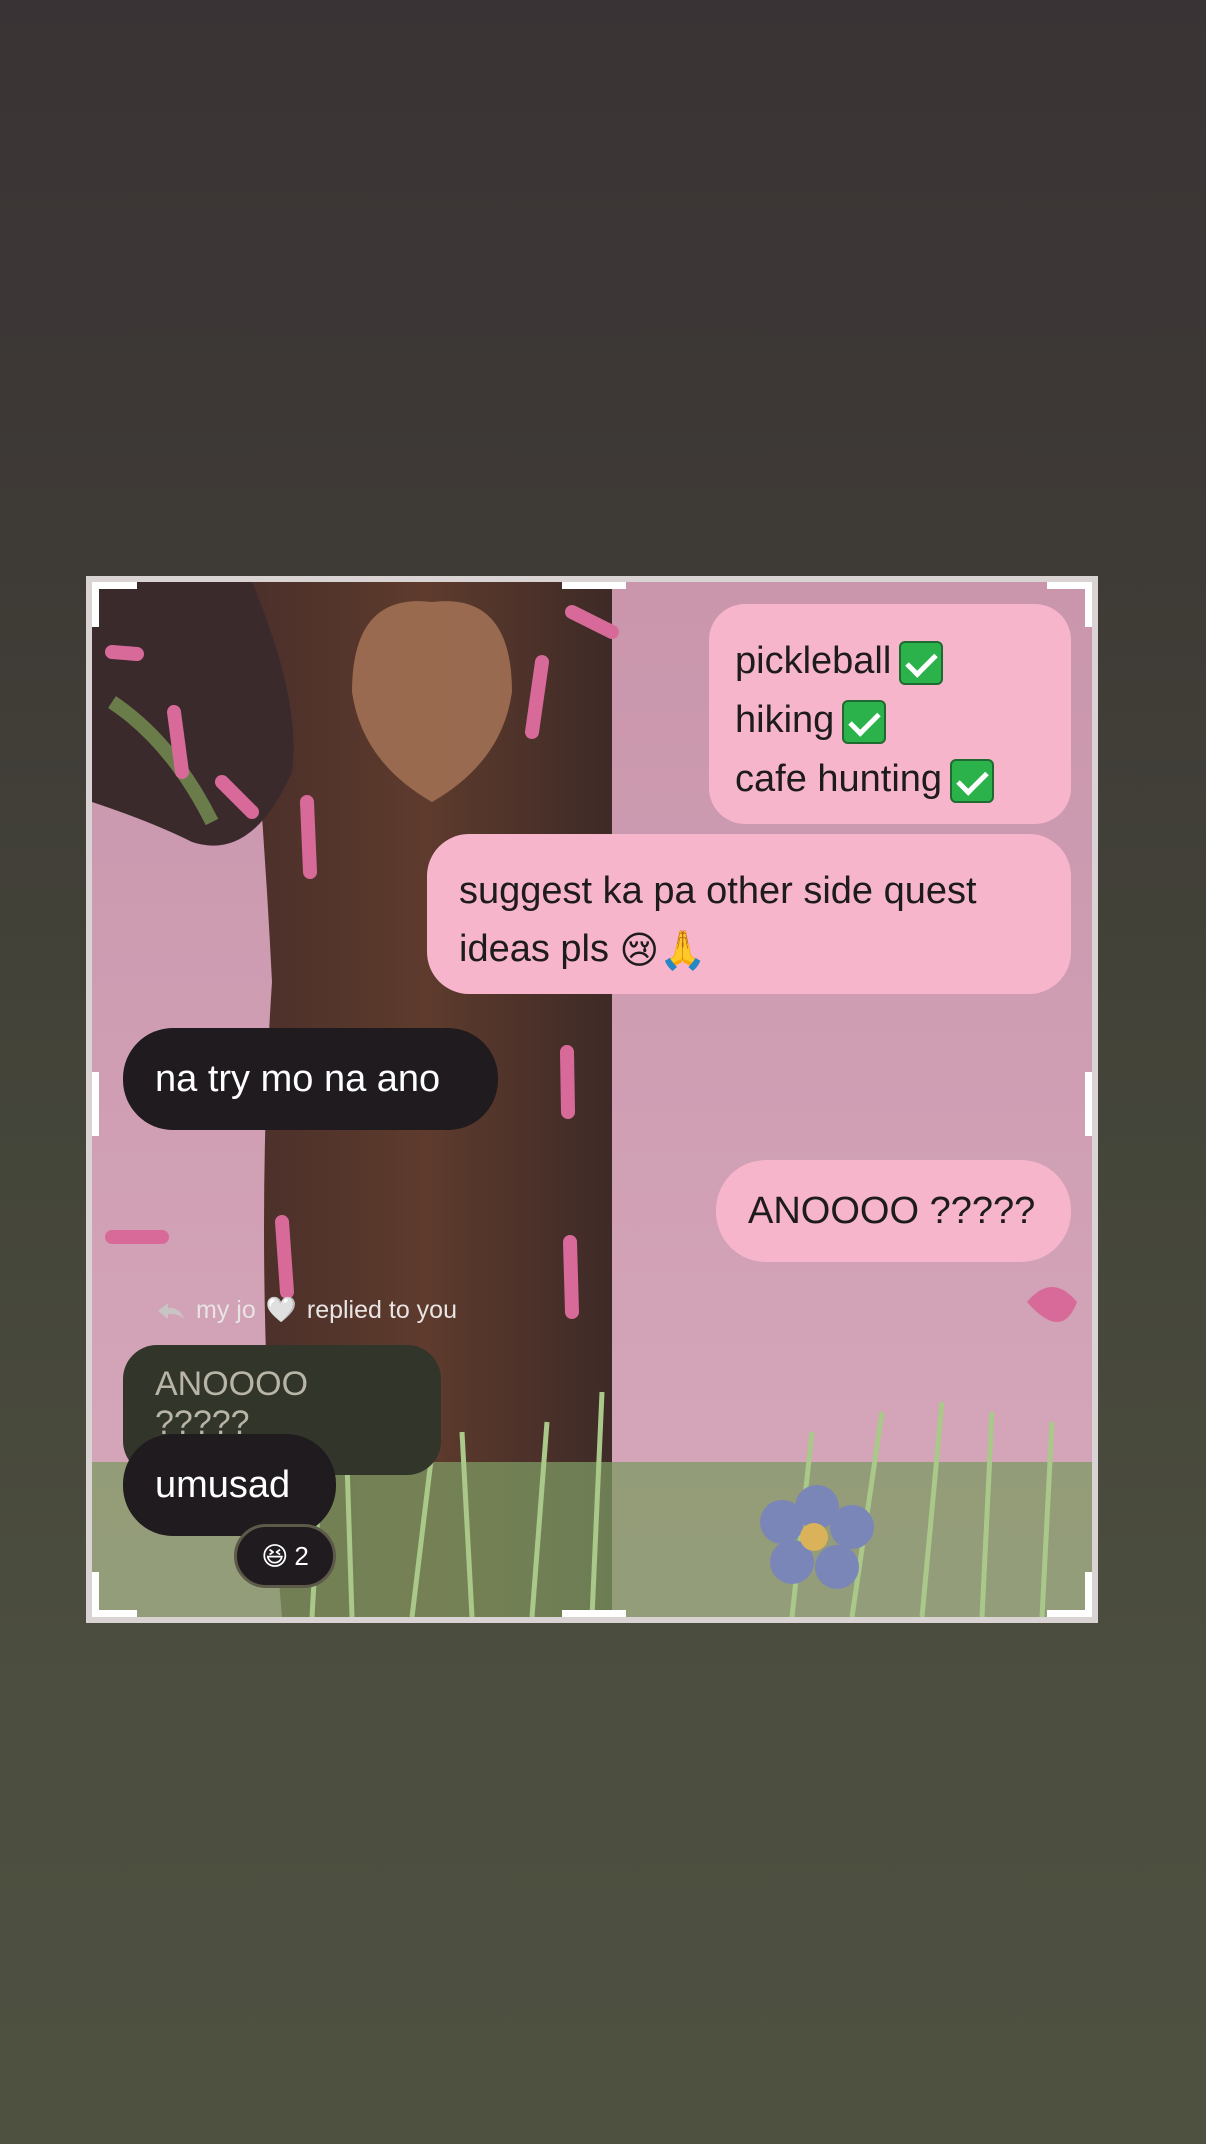  Describe the element at coordinates (95, 604) in the screenshot. I see `crop-handle-top-left-vertical` at that location.